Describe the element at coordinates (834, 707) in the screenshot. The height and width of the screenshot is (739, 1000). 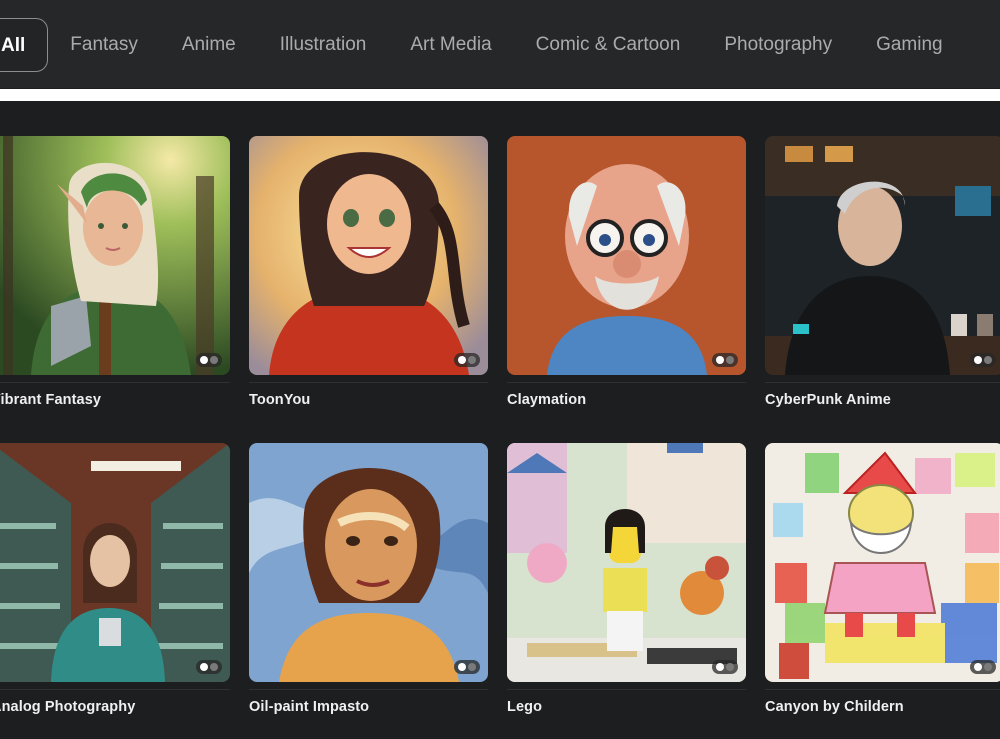
I see `style-title: Canyon by Childern` at that location.